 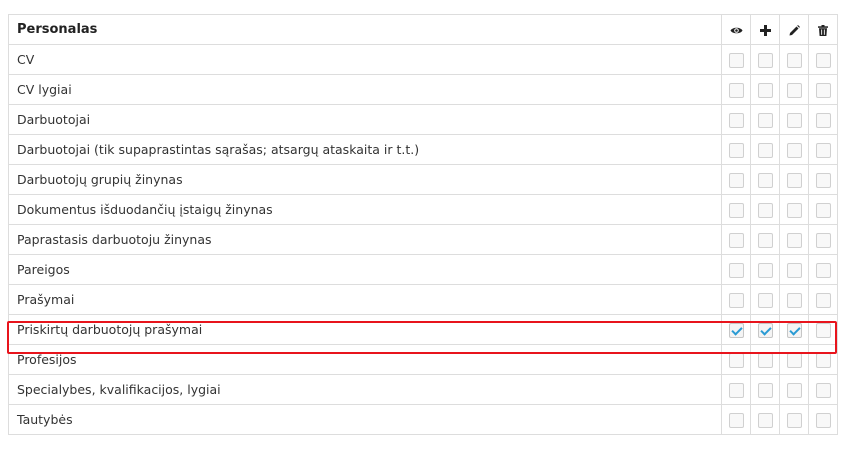 What do you see at coordinates (365, 359) in the screenshot?
I see `row-label: Profesijos` at bounding box center [365, 359].